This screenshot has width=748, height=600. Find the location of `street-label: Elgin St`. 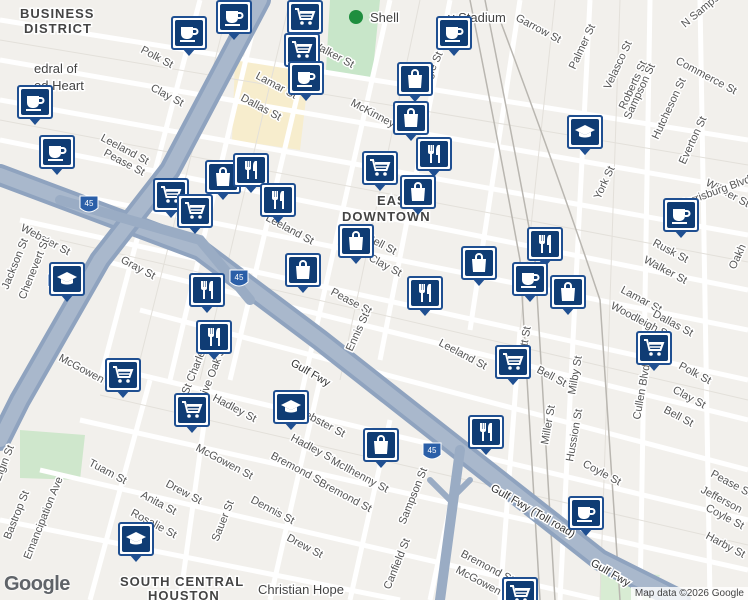

street-label: Elgin St is located at coordinates (8, 463).